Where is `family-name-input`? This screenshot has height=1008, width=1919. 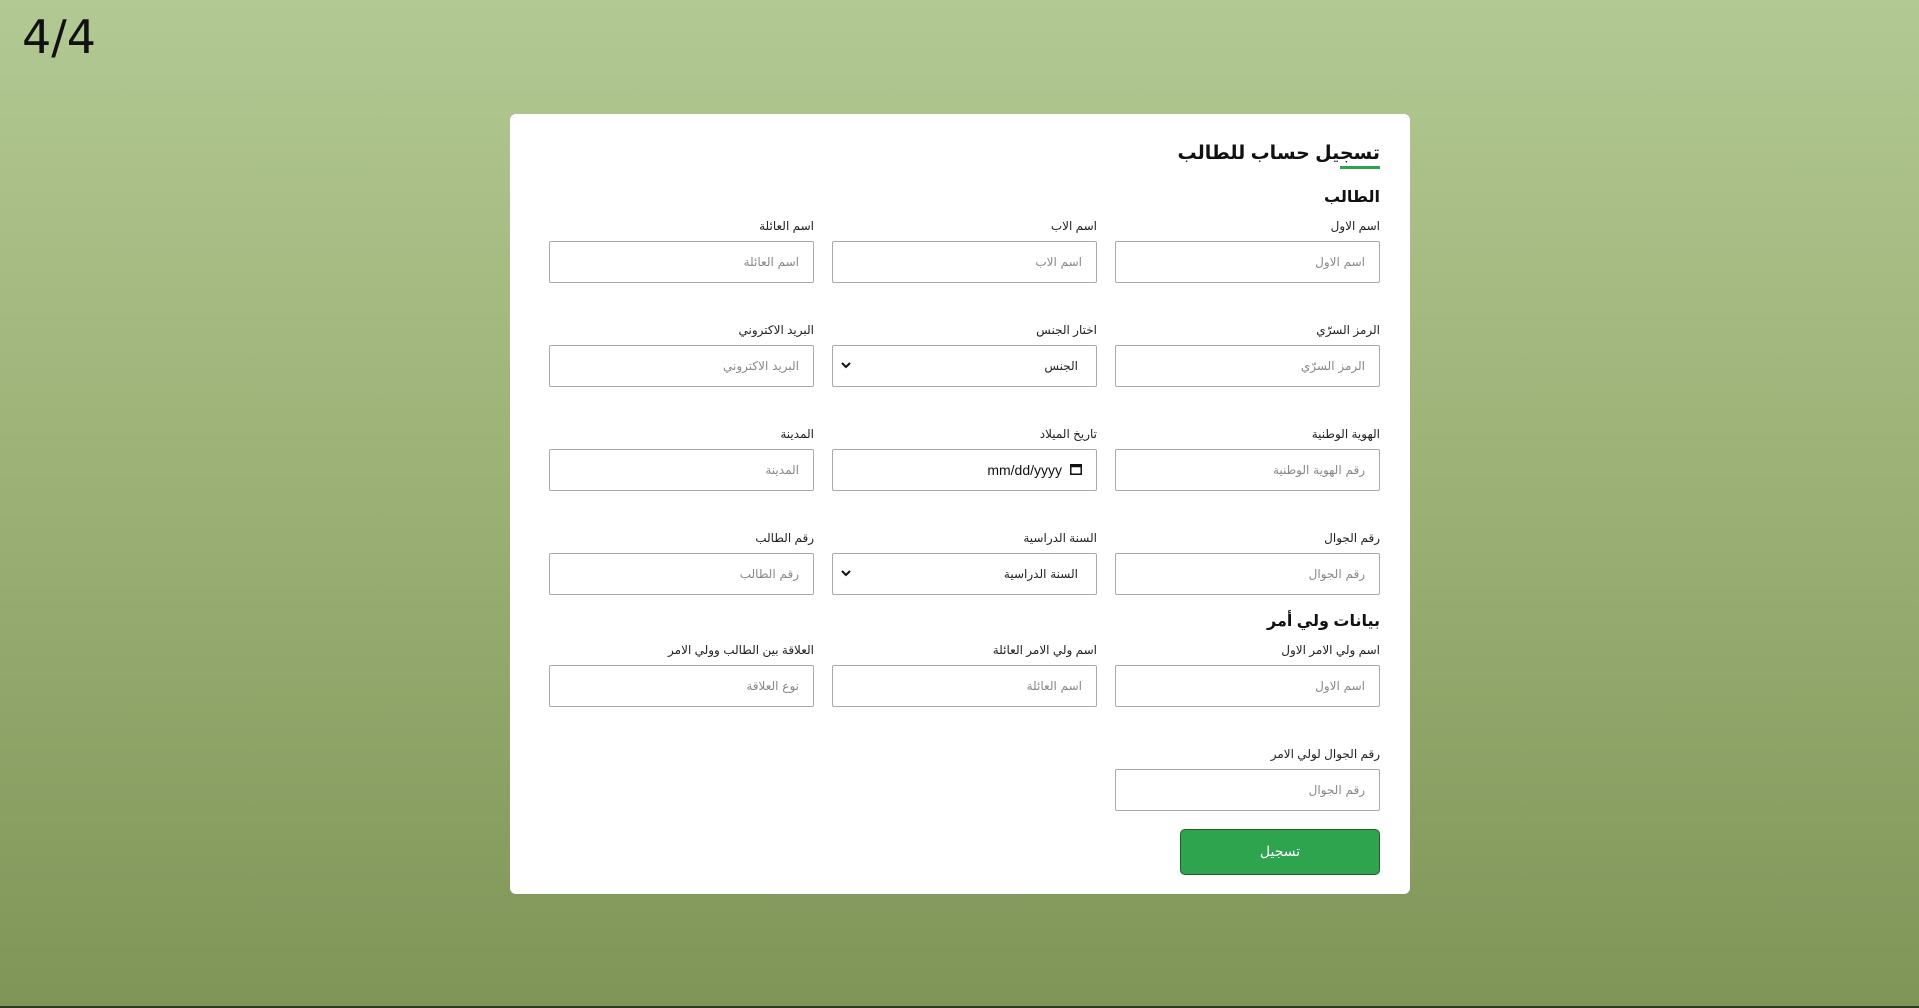
family-name-input is located at coordinates (681, 262).